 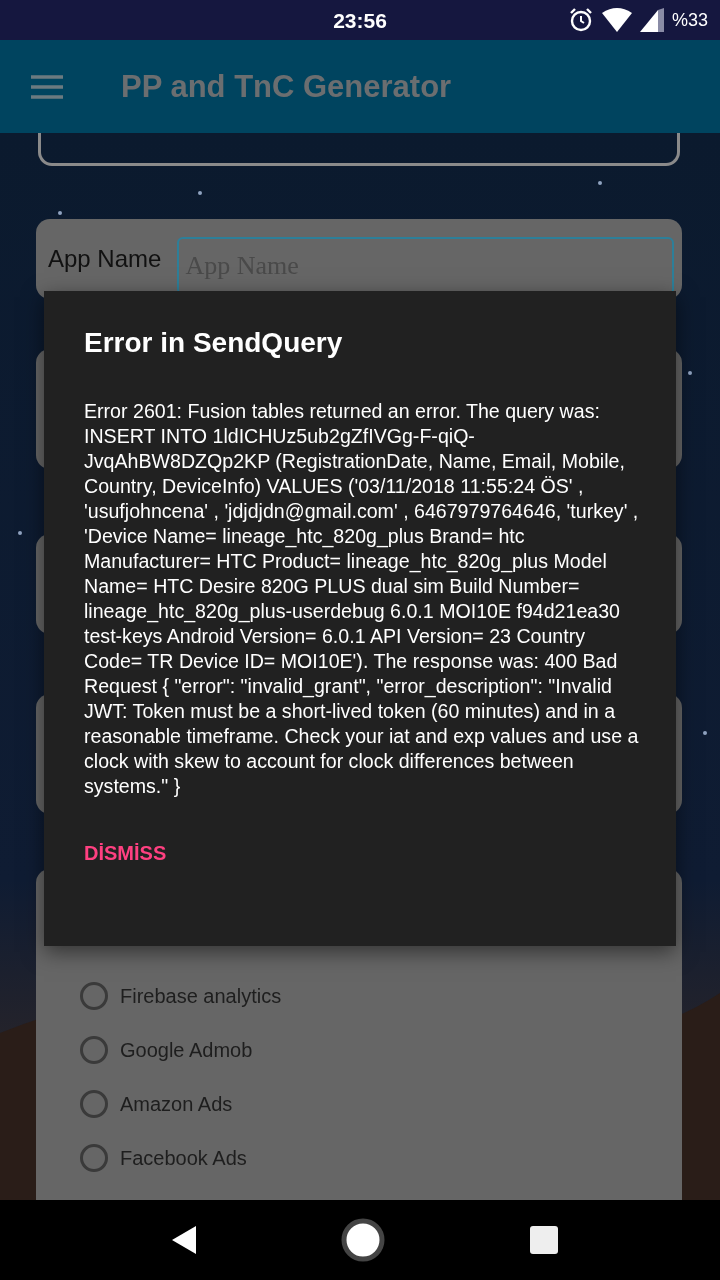 What do you see at coordinates (689, 20) in the screenshot?
I see `battery-percent: %33` at bounding box center [689, 20].